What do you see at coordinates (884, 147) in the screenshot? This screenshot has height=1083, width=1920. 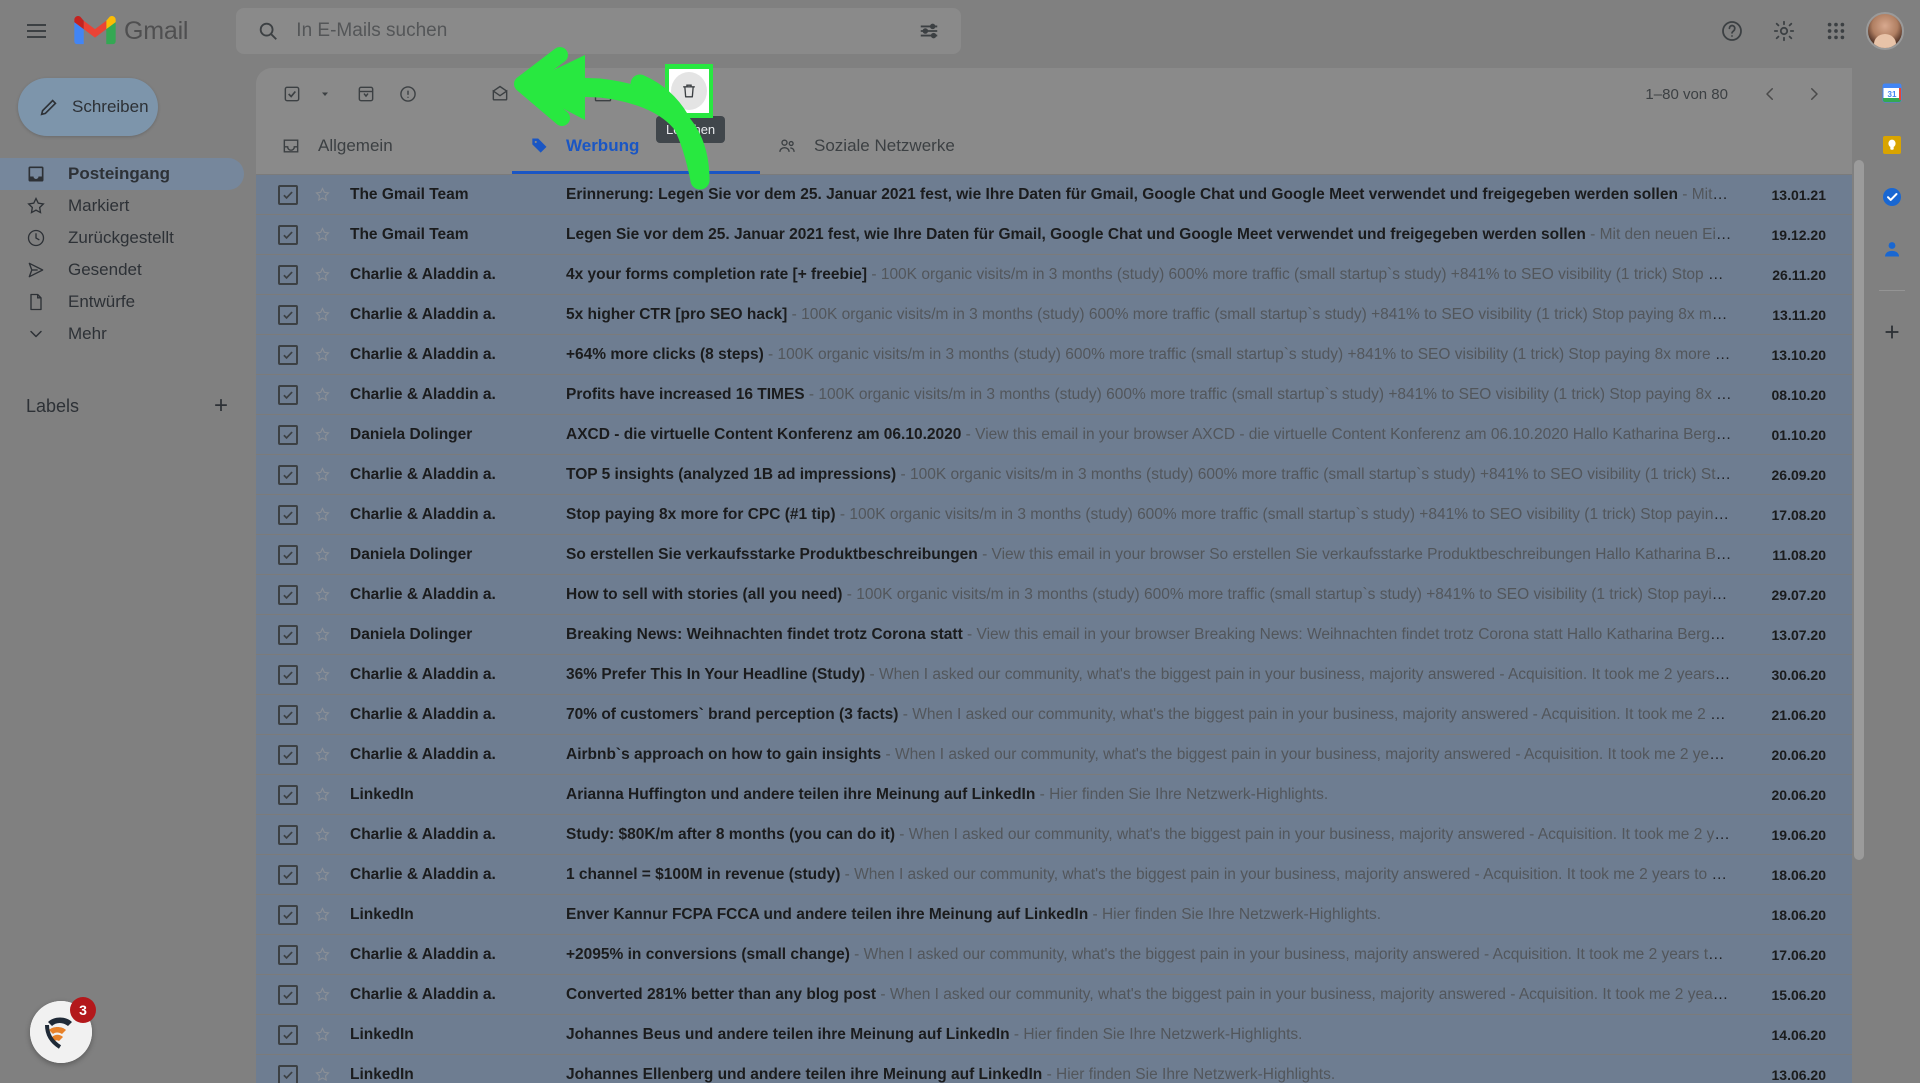 I see `tab-soziale-netzwerke: Soziale Netzwerke` at bounding box center [884, 147].